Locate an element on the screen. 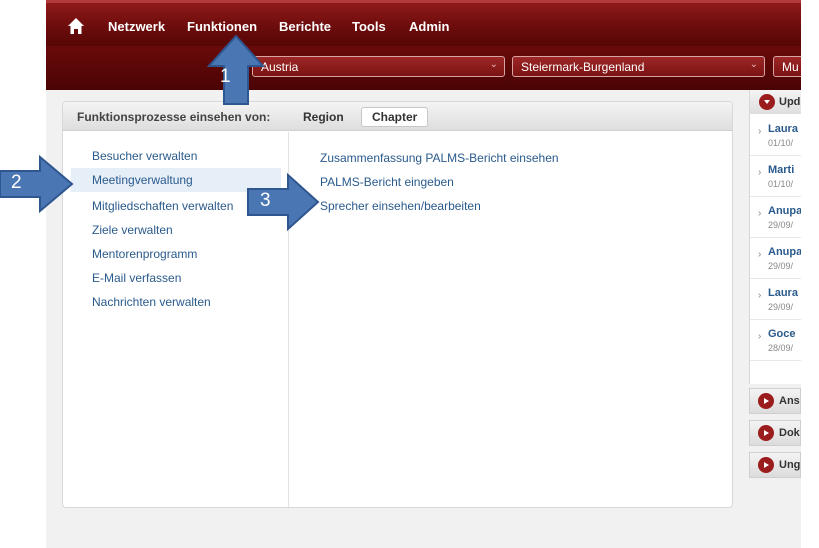 The height and width of the screenshot is (548, 819). panel-title: Funktionsprozesse einsehen von: is located at coordinates (174, 117).